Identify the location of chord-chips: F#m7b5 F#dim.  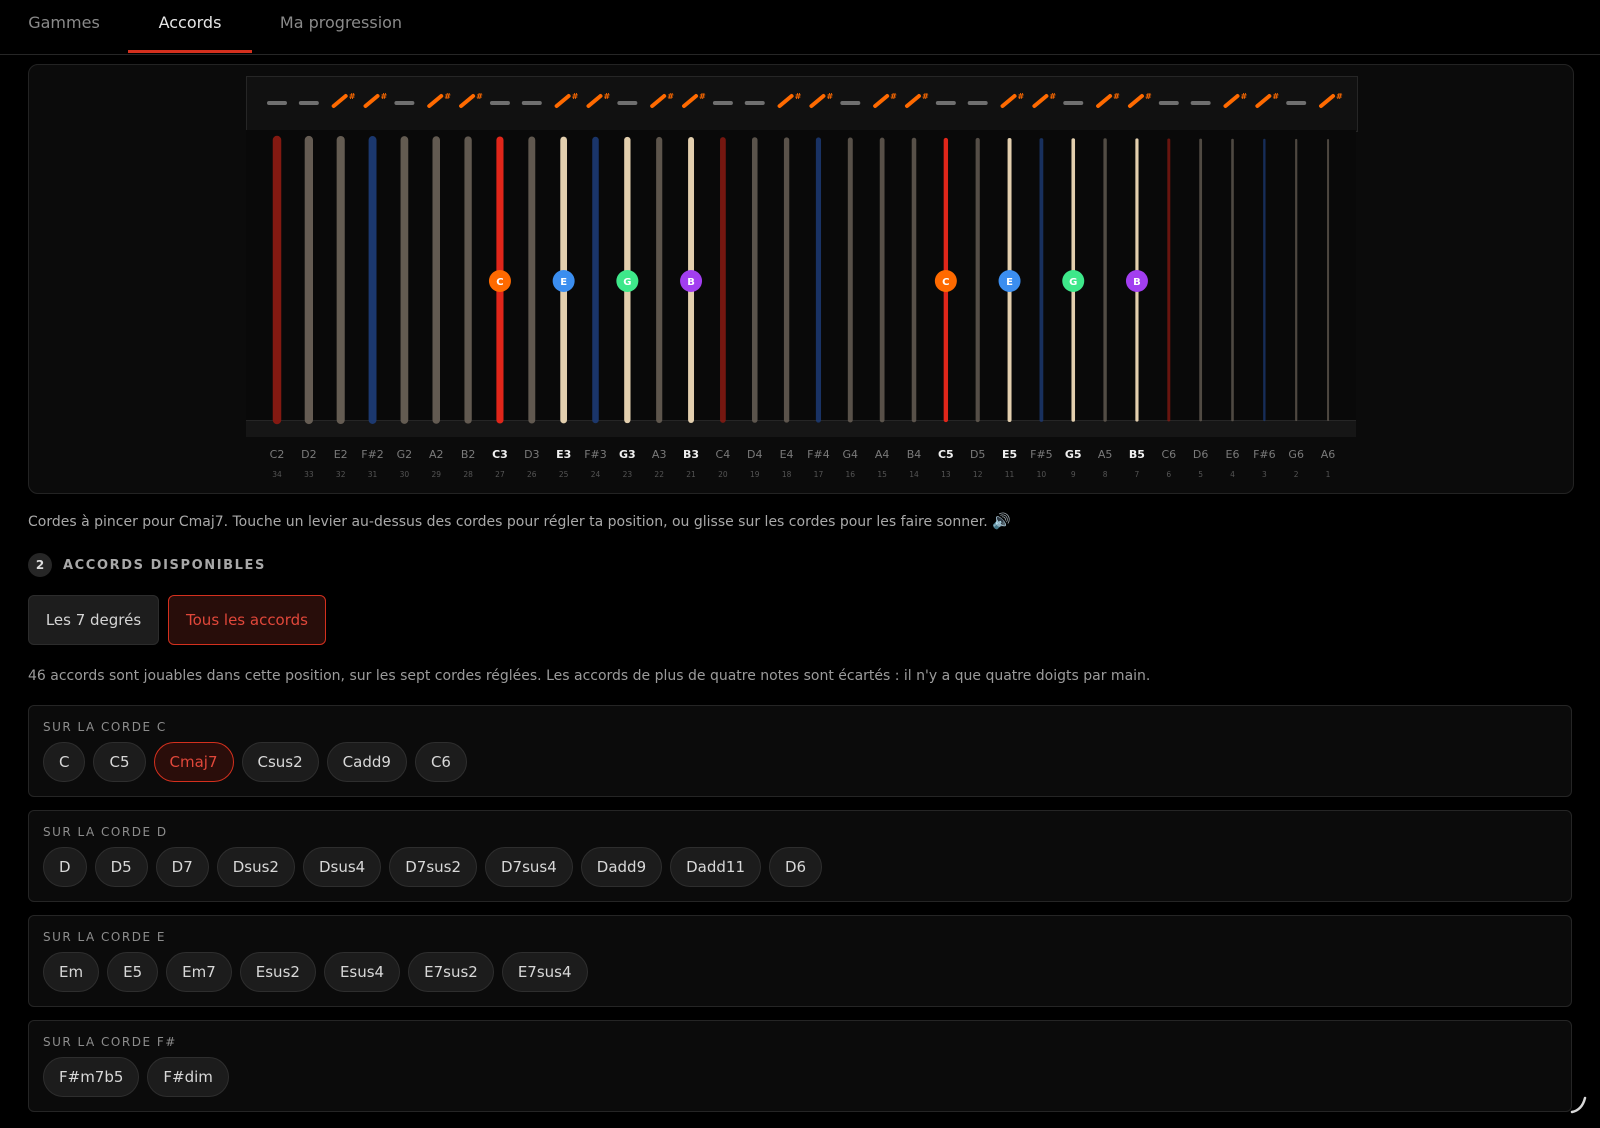
(136, 1077).